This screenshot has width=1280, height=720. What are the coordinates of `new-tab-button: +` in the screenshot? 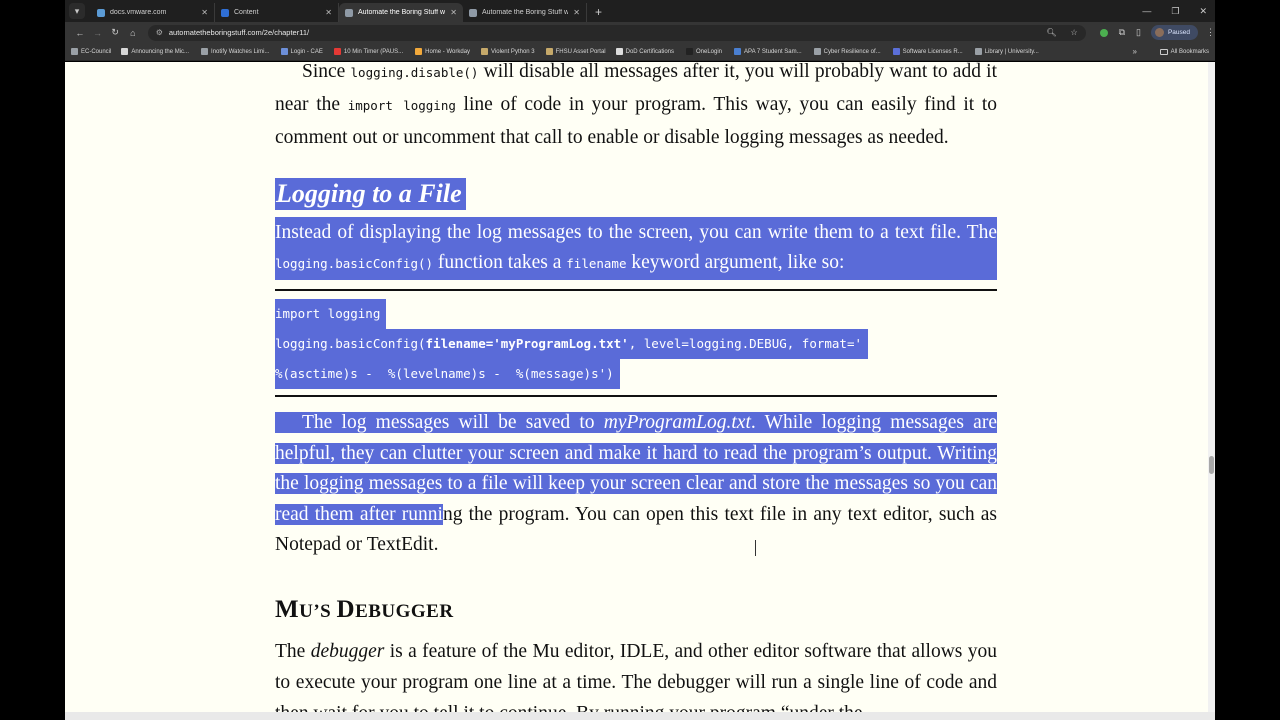 It's located at (598, 12).